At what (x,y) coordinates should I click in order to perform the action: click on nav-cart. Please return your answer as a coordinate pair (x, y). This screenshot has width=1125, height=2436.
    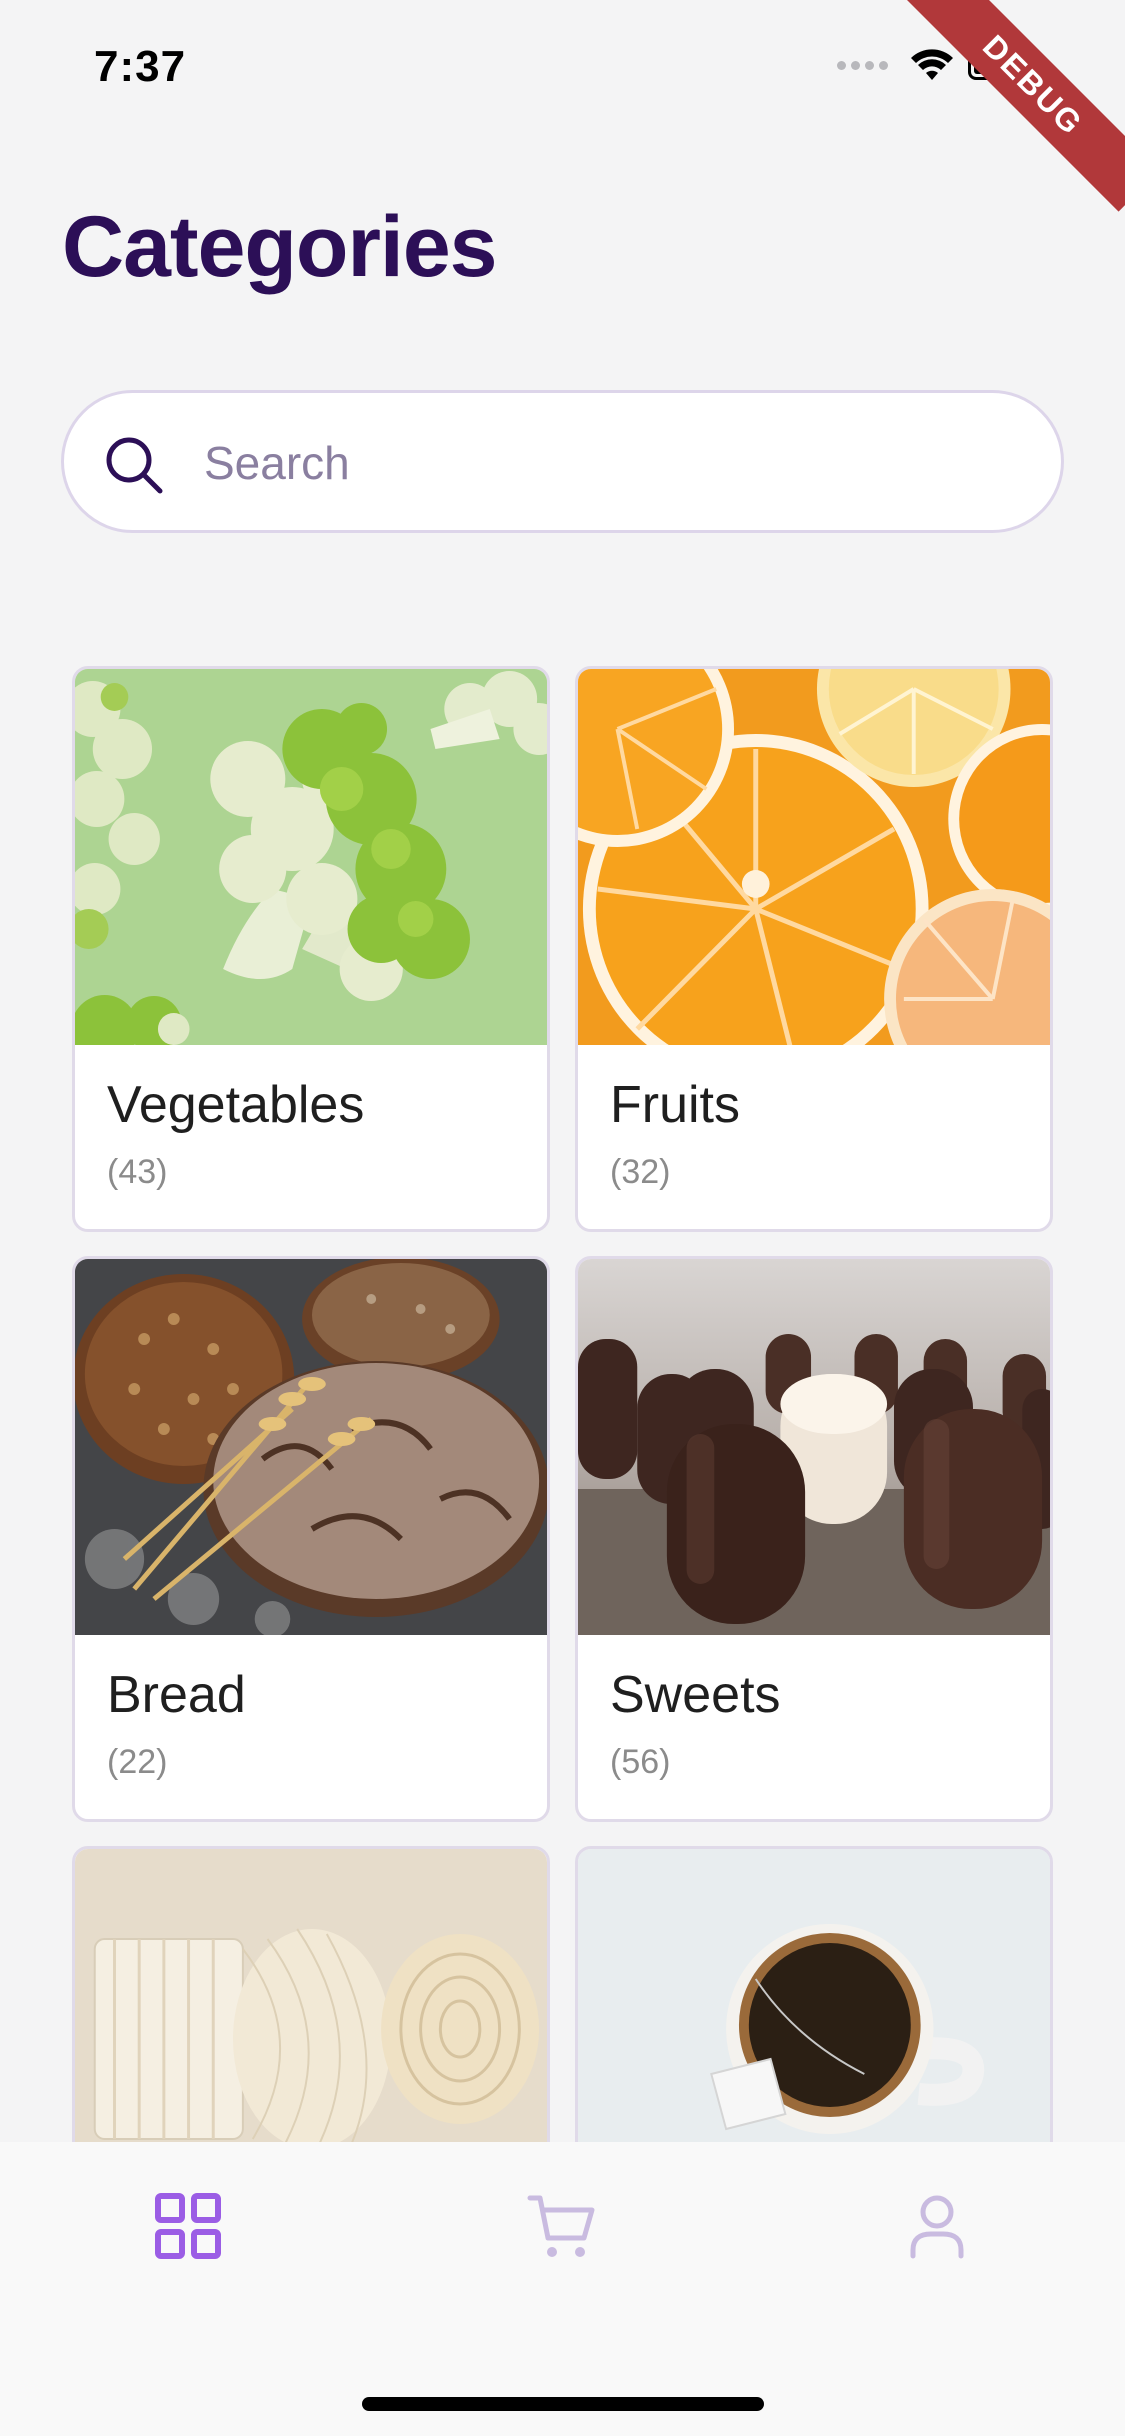
    Looking at the image, I should click on (562, 2226).